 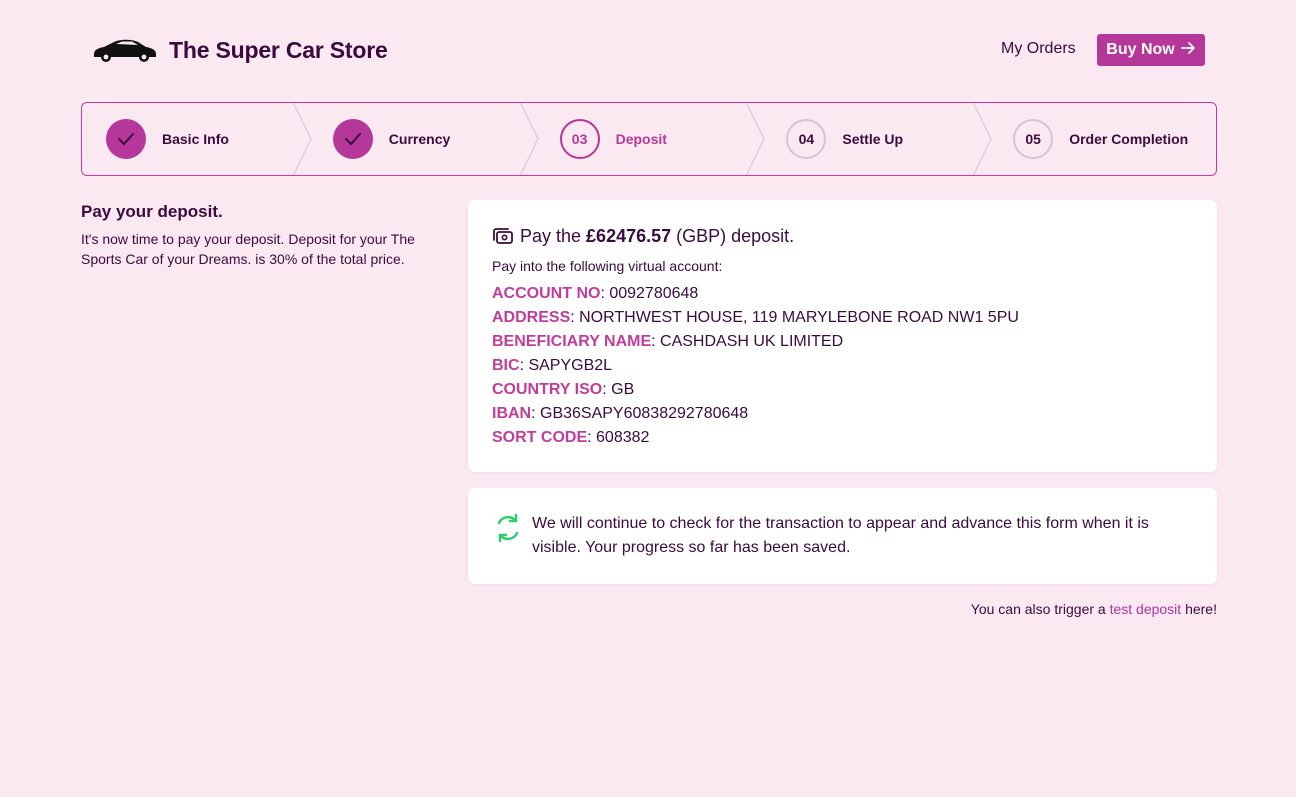 I want to click on account-row: COUNTRY ISO: GB, so click(x=563, y=389).